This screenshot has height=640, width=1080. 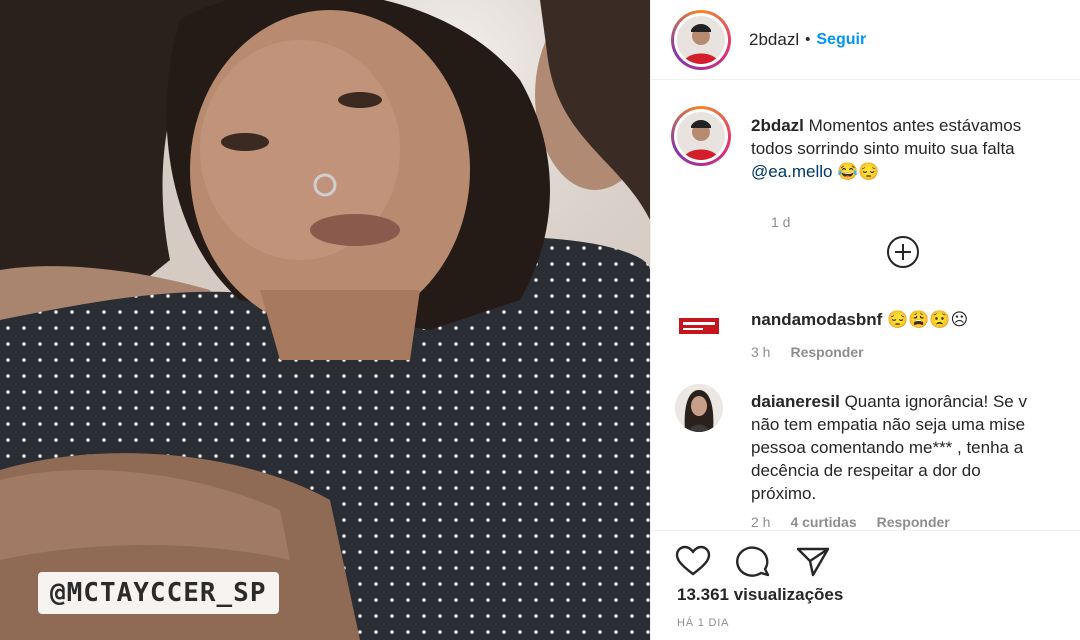 I want to click on author-username: 2bdazl, so click(x=774, y=40).